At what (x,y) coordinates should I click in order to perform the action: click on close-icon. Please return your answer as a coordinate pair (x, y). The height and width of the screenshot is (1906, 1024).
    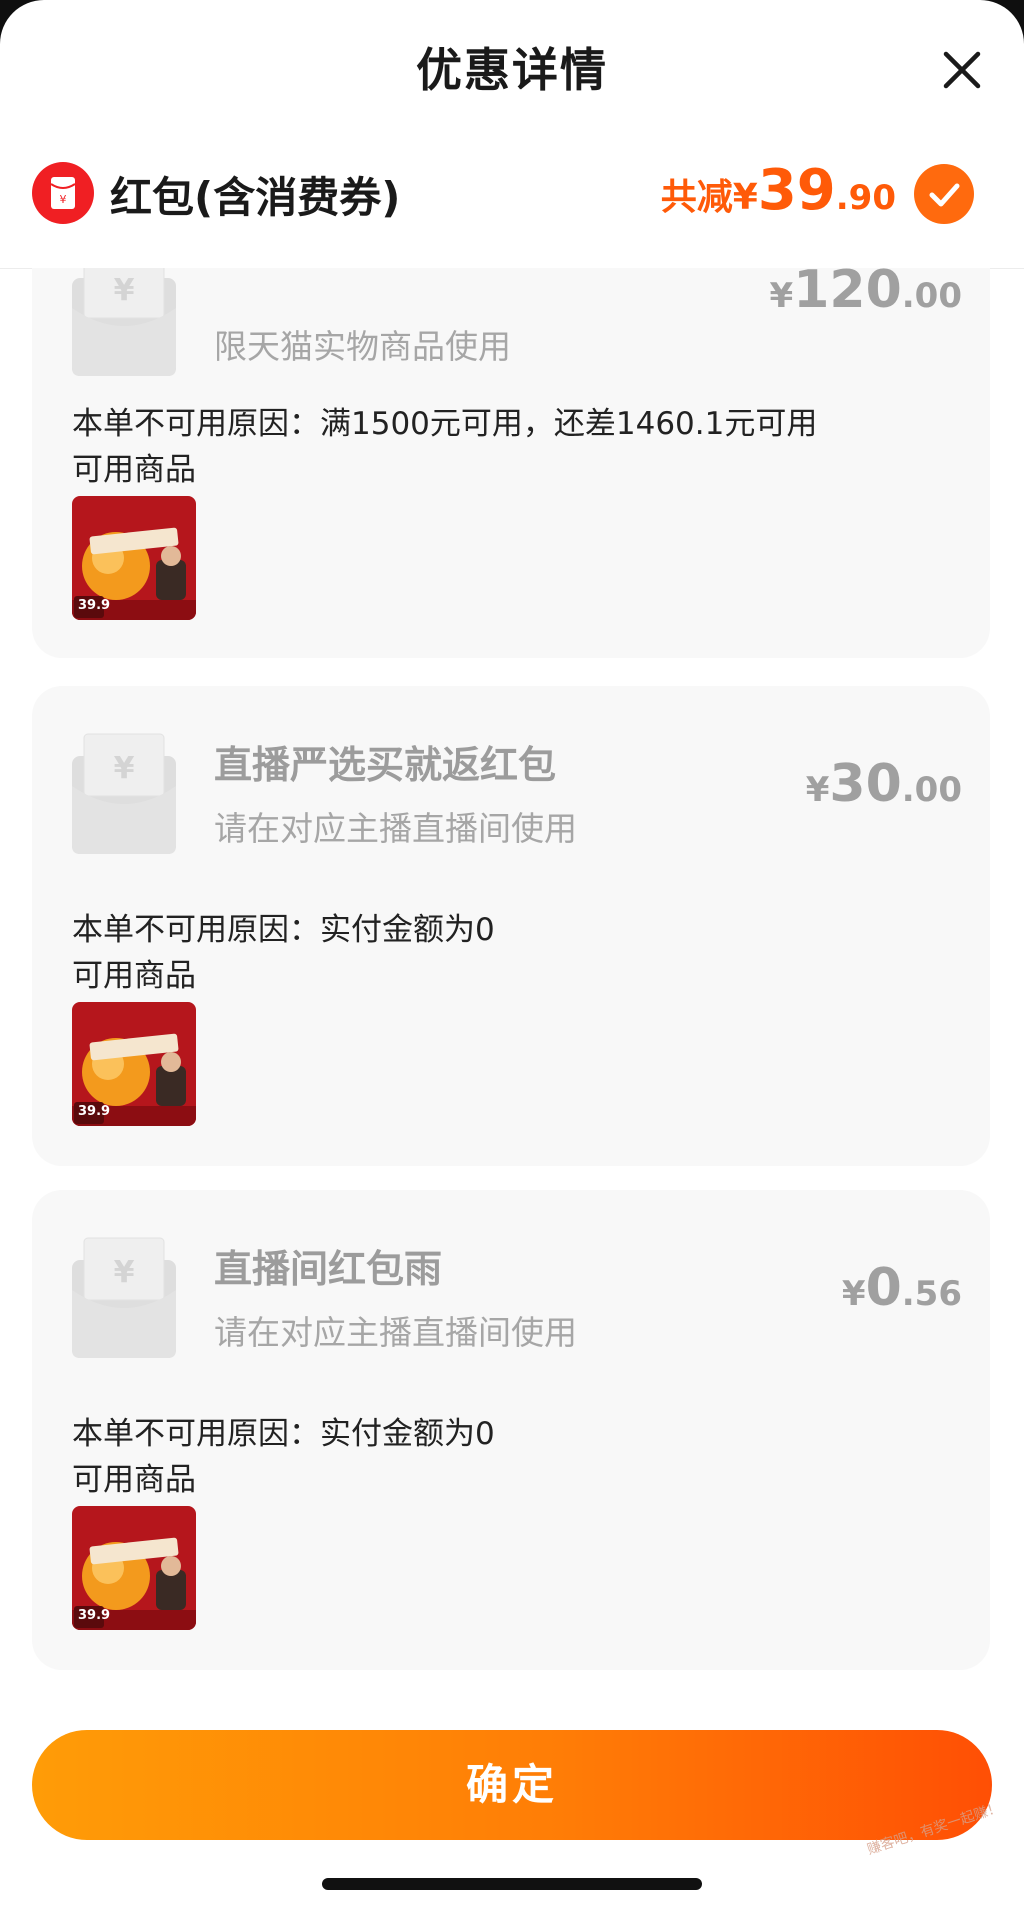
    Looking at the image, I should click on (962, 70).